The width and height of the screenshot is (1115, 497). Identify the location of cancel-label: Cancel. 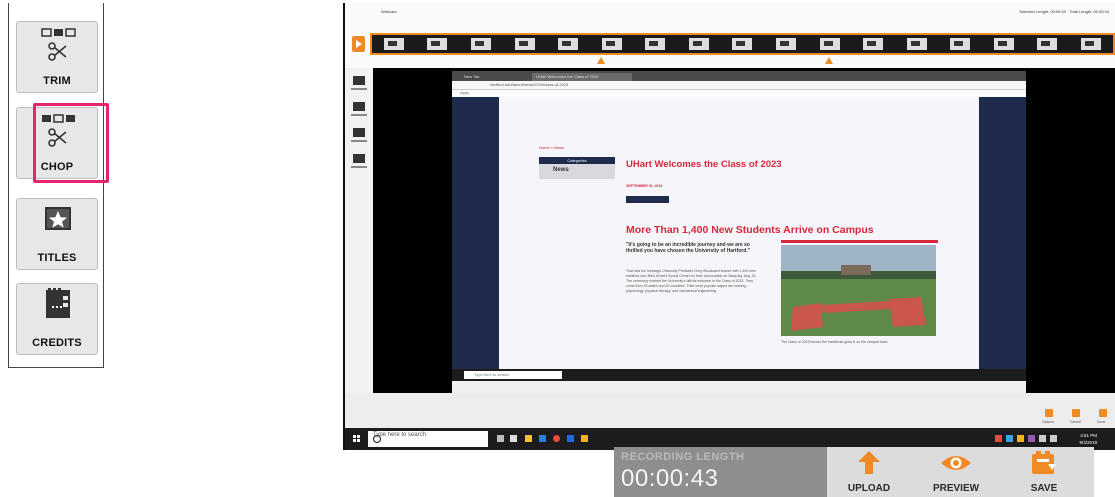
(1075, 422).